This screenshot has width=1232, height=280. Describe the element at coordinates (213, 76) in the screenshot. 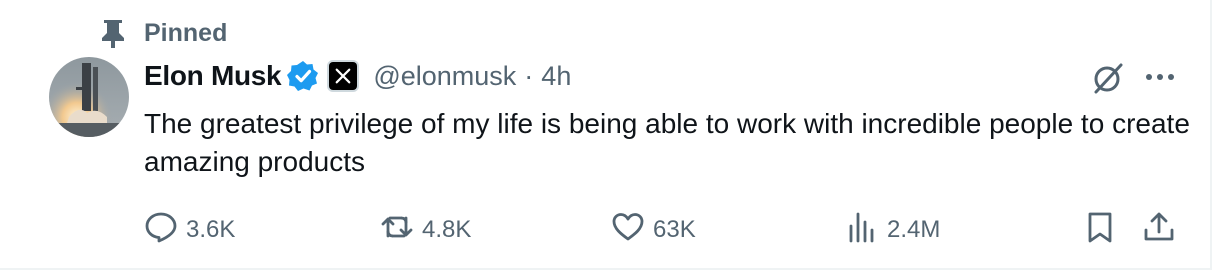

I see `author-name: Elon Musk` at that location.